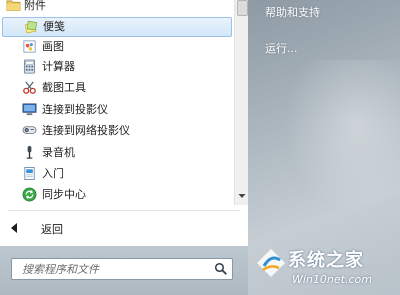 The width and height of the screenshot is (400, 295). What do you see at coordinates (242, 196) in the screenshot?
I see `scroll-down-arrow-icon` at bounding box center [242, 196].